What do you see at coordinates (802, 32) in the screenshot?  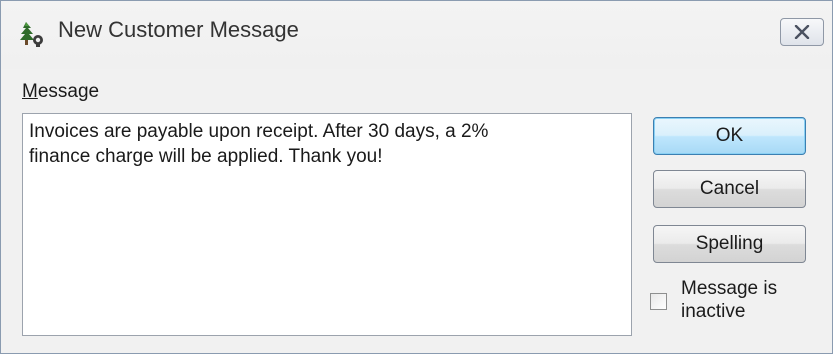 I see `close-button` at bounding box center [802, 32].